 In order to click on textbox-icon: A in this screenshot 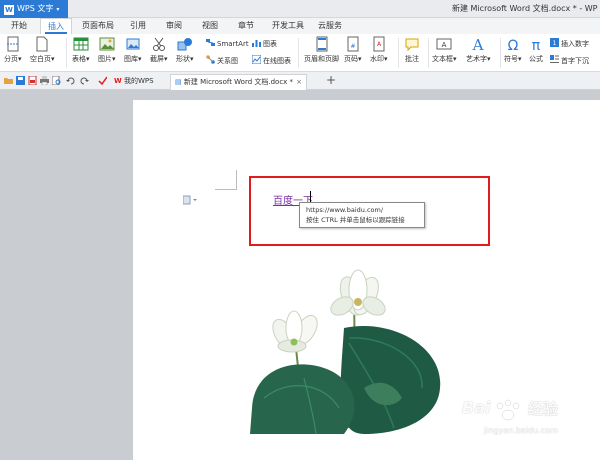, I will do `click(444, 44)`.